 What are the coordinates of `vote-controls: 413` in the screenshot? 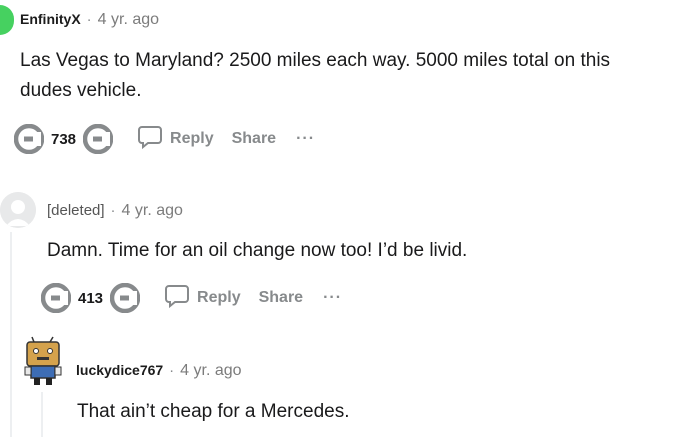 It's located at (91, 298).